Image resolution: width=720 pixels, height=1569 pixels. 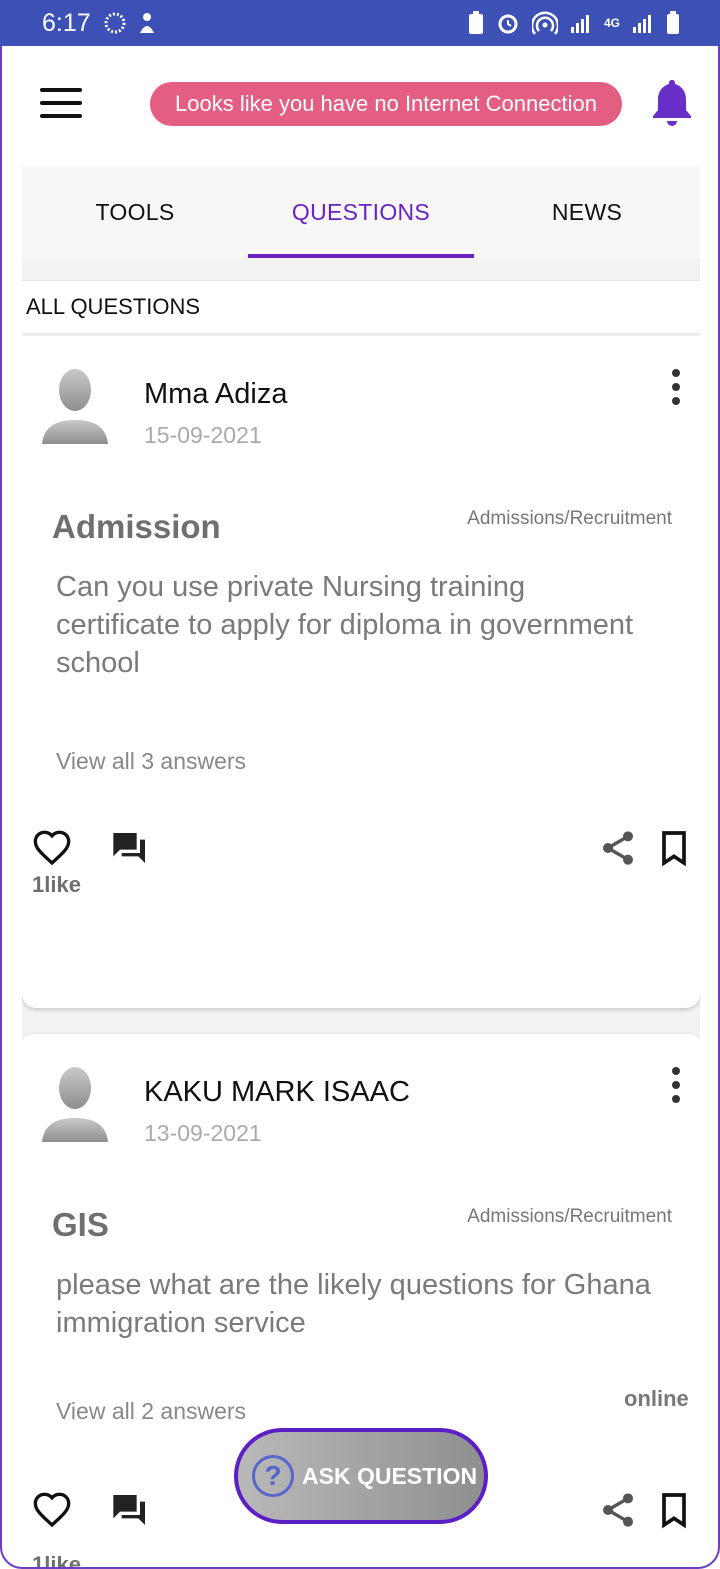 I want to click on question-title: GIS, so click(x=80, y=1224).